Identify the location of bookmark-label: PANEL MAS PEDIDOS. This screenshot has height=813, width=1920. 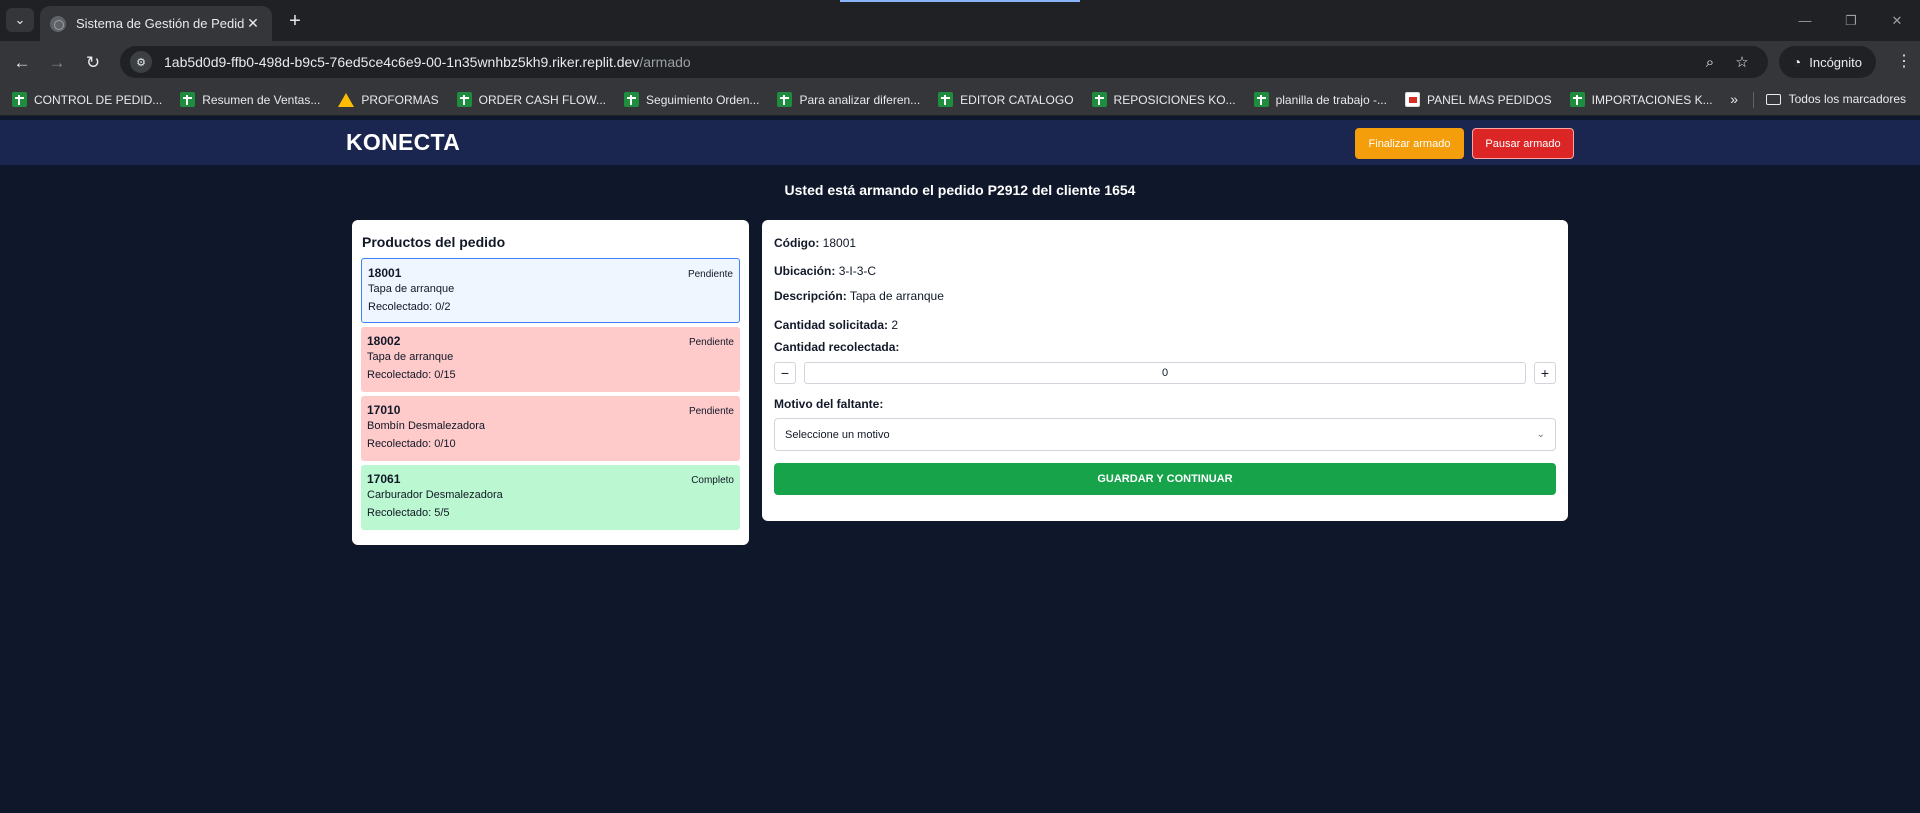
(1489, 99).